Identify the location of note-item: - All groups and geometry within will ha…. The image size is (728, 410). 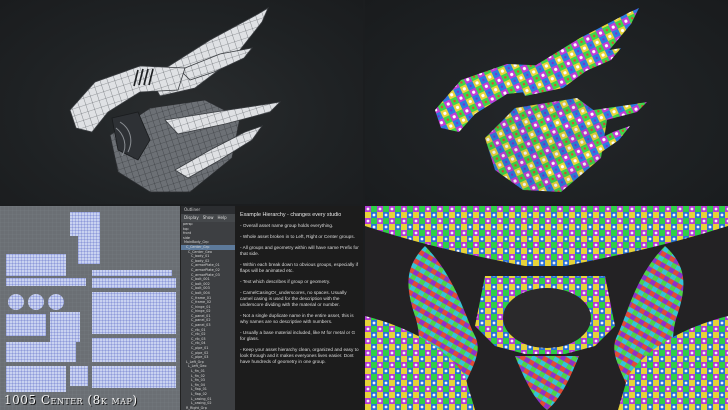
(299, 250).